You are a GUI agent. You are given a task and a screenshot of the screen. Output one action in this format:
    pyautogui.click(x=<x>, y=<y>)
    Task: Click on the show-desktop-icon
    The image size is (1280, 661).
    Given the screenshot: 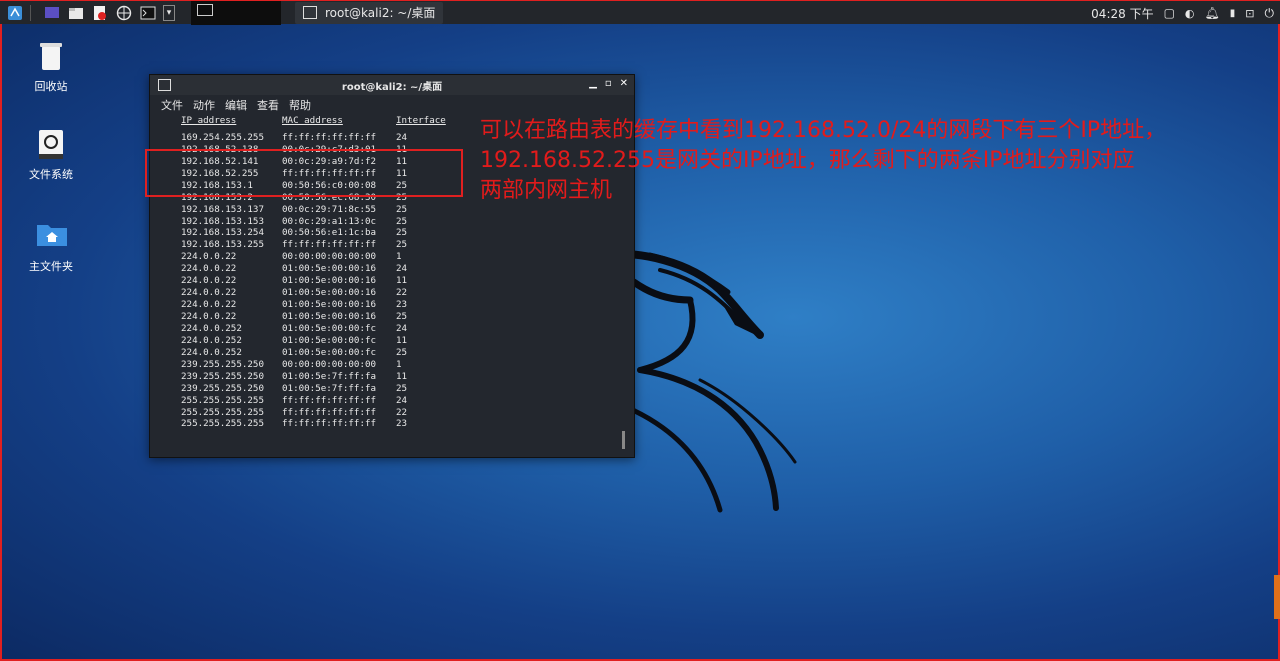 What is the action you would take?
    pyautogui.click(x=52, y=13)
    